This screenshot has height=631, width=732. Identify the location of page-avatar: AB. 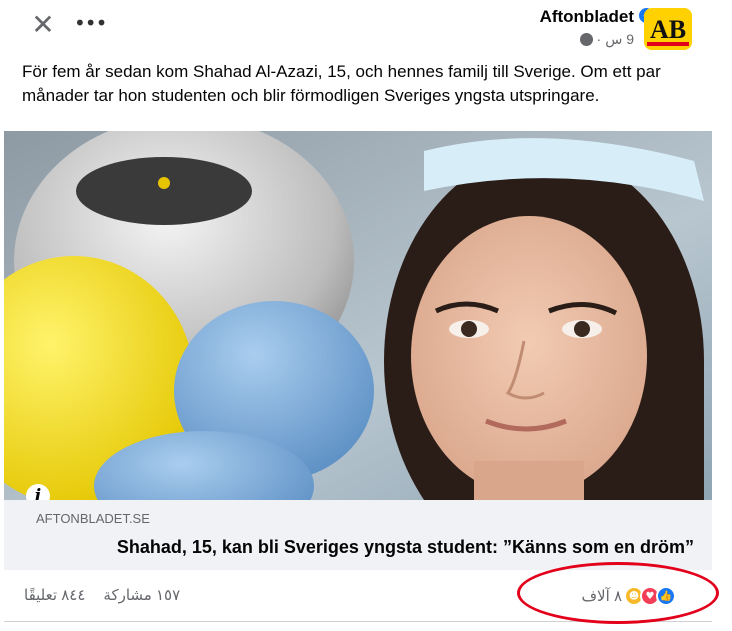
(668, 29).